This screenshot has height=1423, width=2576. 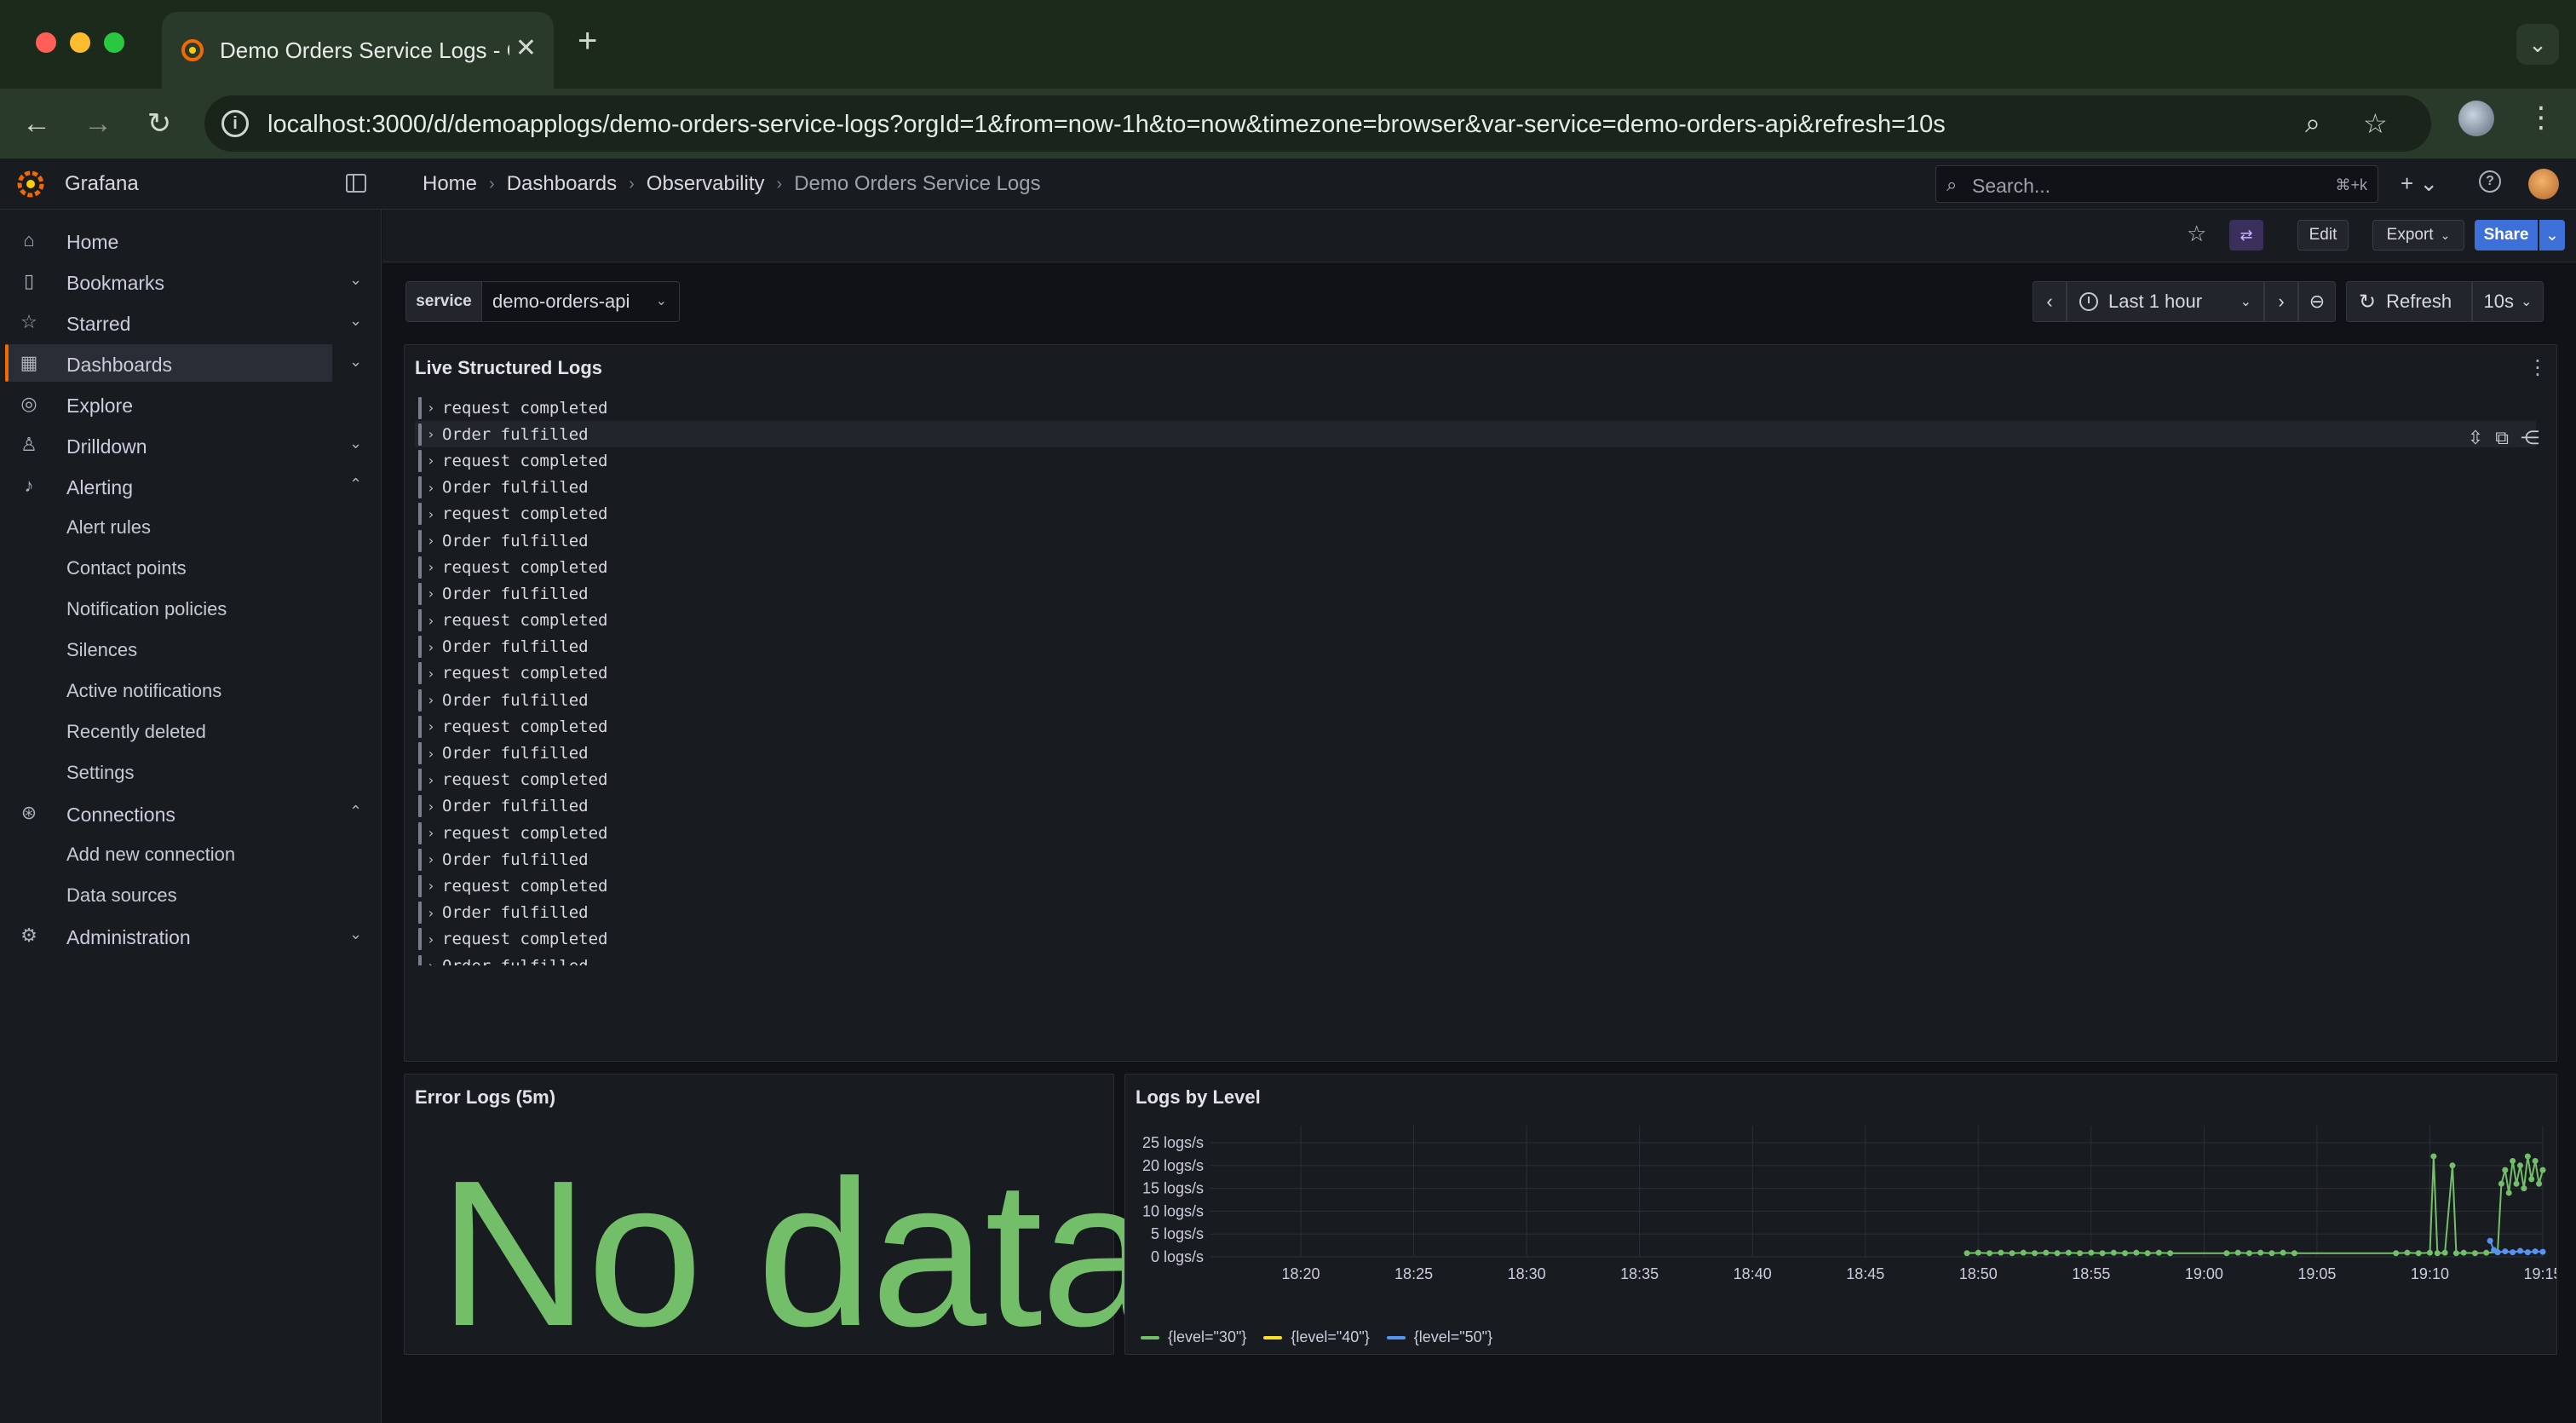 I want to click on legend-item: {level="50"}, so click(x=1439, y=1337).